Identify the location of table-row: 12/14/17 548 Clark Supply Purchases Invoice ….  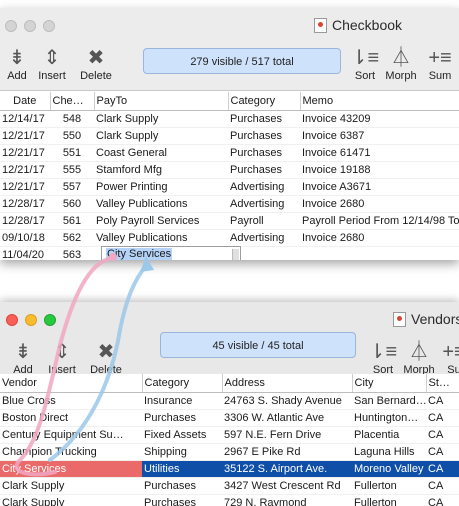
(229, 119).